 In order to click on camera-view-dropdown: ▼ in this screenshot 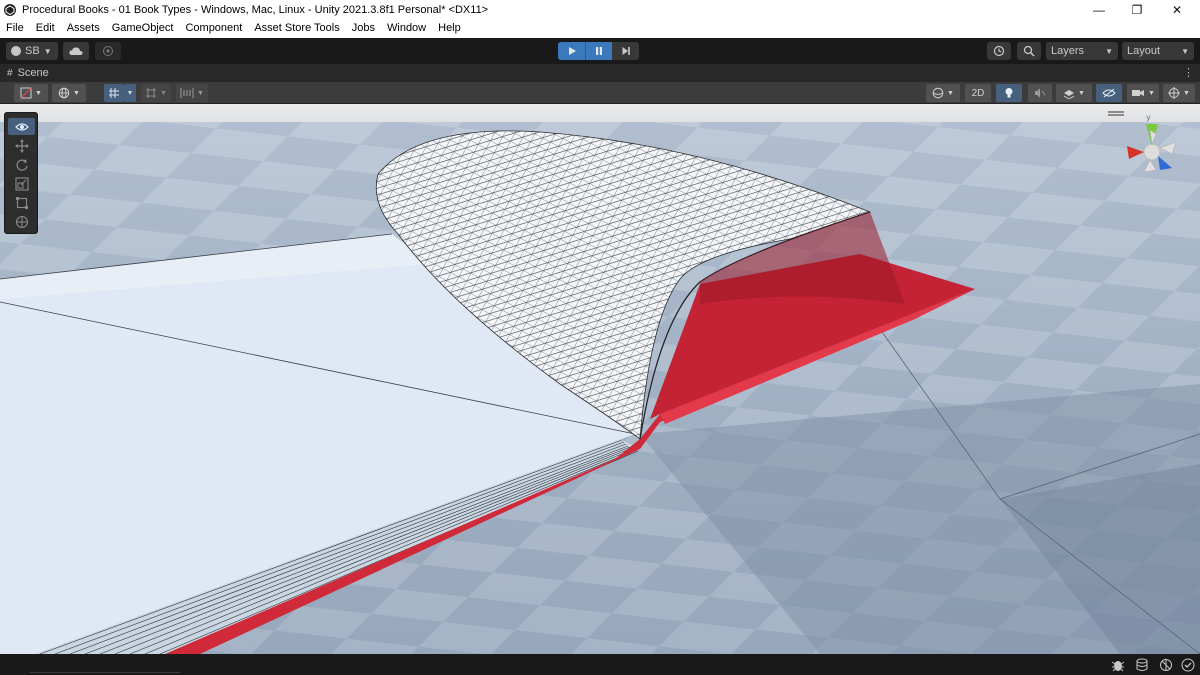, I will do `click(943, 93)`.